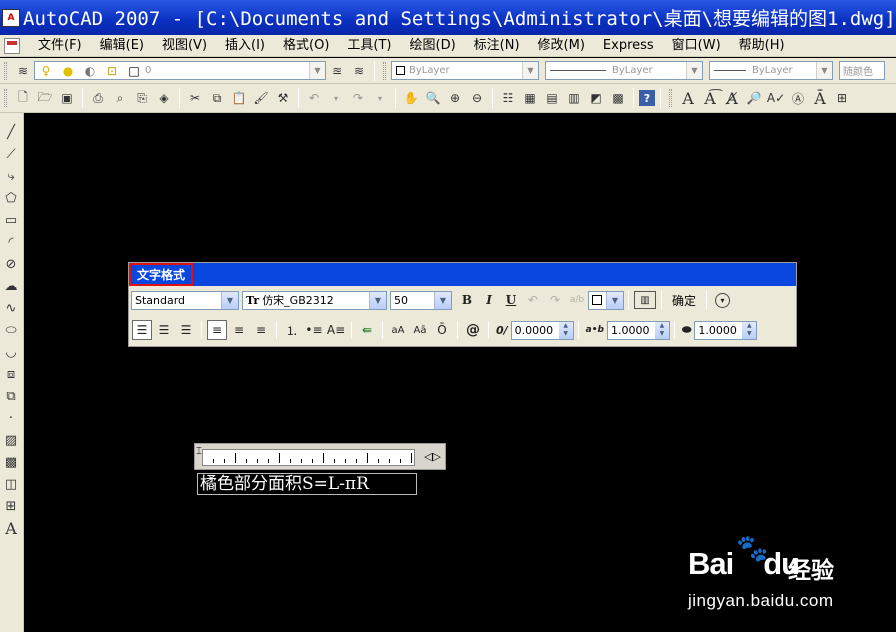  What do you see at coordinates (467, 300) in the screenshot?
I see `bold-button: B` at bounding box center [467, 300].